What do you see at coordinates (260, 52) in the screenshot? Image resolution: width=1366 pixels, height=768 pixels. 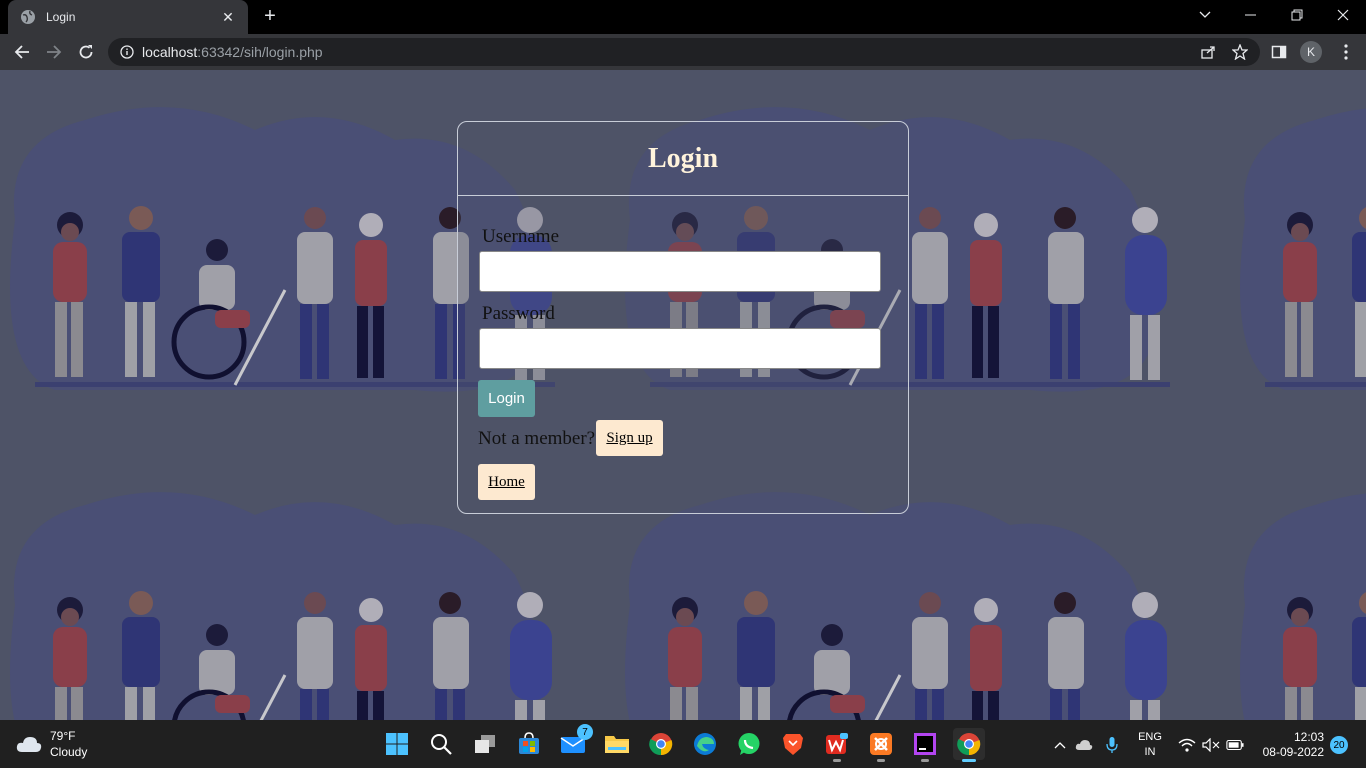 I see `url-path: :63342/sih/login.php` at bounding box center [260, 52].